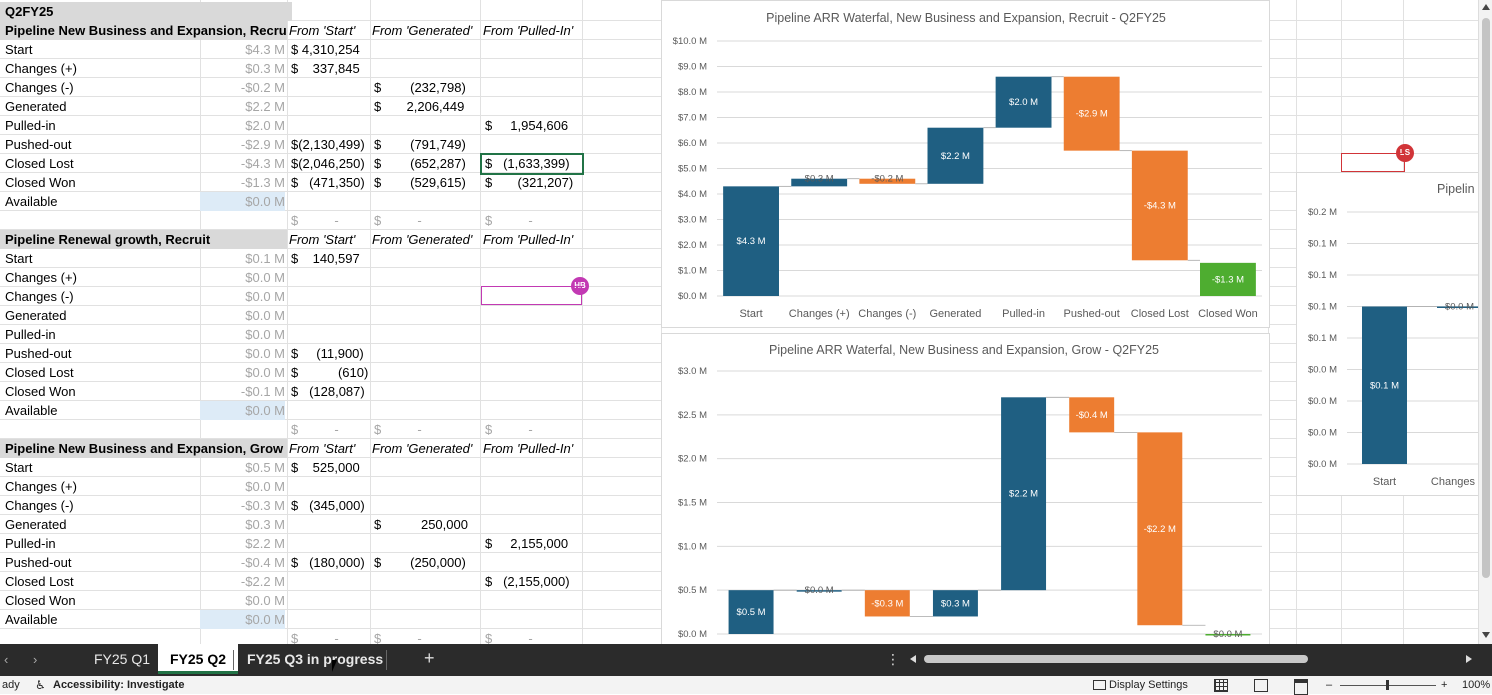 Image resolution: width=1492 pixels, height=695 pixels. What do you see at coordinates (1099, 685) in the screenshot?
I see `display-settings-icon` at bounding box center [1099, 685].